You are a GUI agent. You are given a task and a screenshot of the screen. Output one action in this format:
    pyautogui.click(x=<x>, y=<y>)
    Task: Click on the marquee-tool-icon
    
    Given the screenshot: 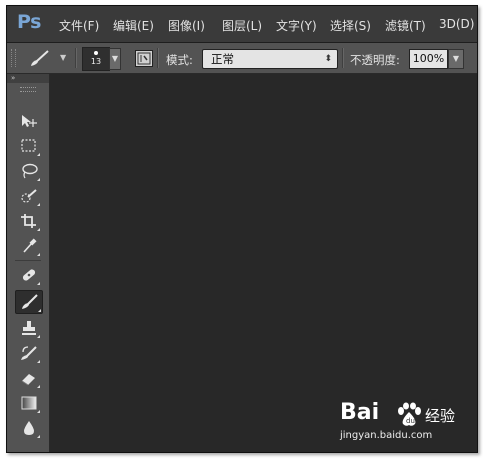 What is the action you would take?
    pyautogui.click(x=28, y=145)
    